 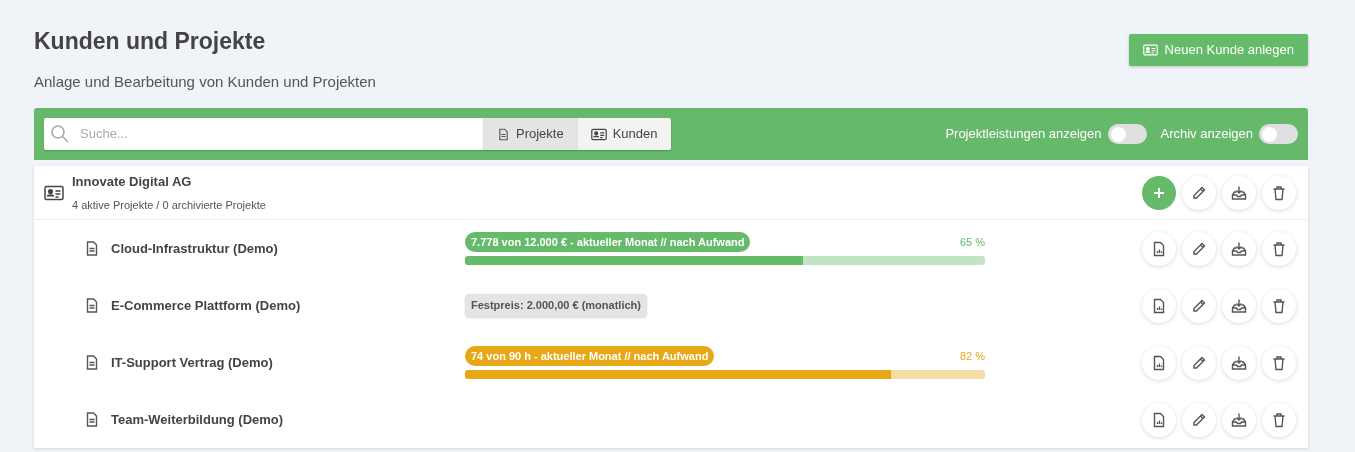 What do you see at coordinates (972, 242) in the screenshot?
I see `percent-label: 65 %` at bounding box center [972, 242].